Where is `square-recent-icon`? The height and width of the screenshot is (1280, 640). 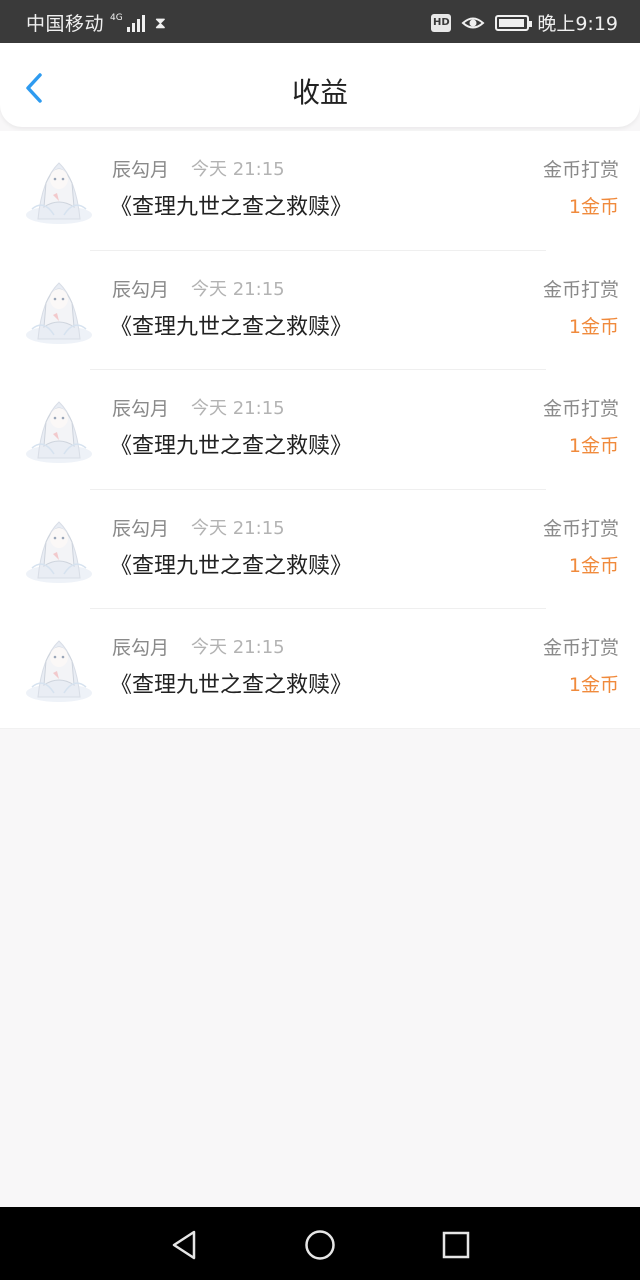
square-recent-icon is located at coordinates (456, 1245).